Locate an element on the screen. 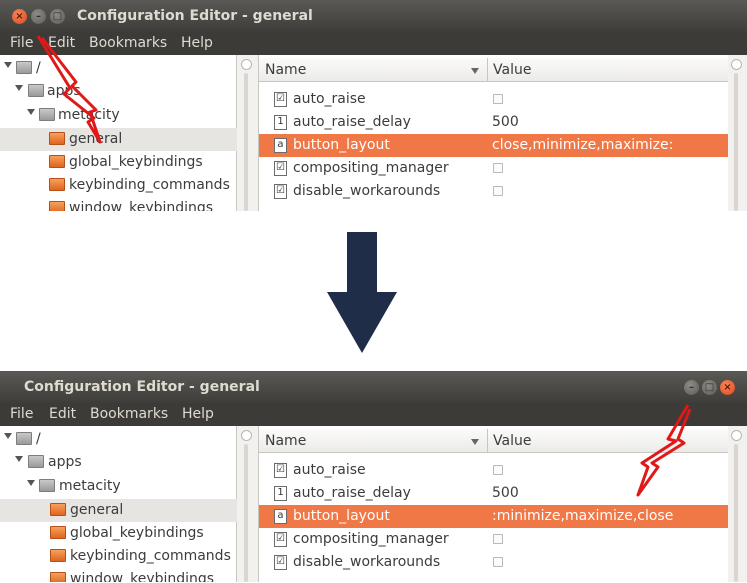 The width and height of the screenshot is (747, 583). tree-item-metacity: metacity is located at coordinates (118, 486).